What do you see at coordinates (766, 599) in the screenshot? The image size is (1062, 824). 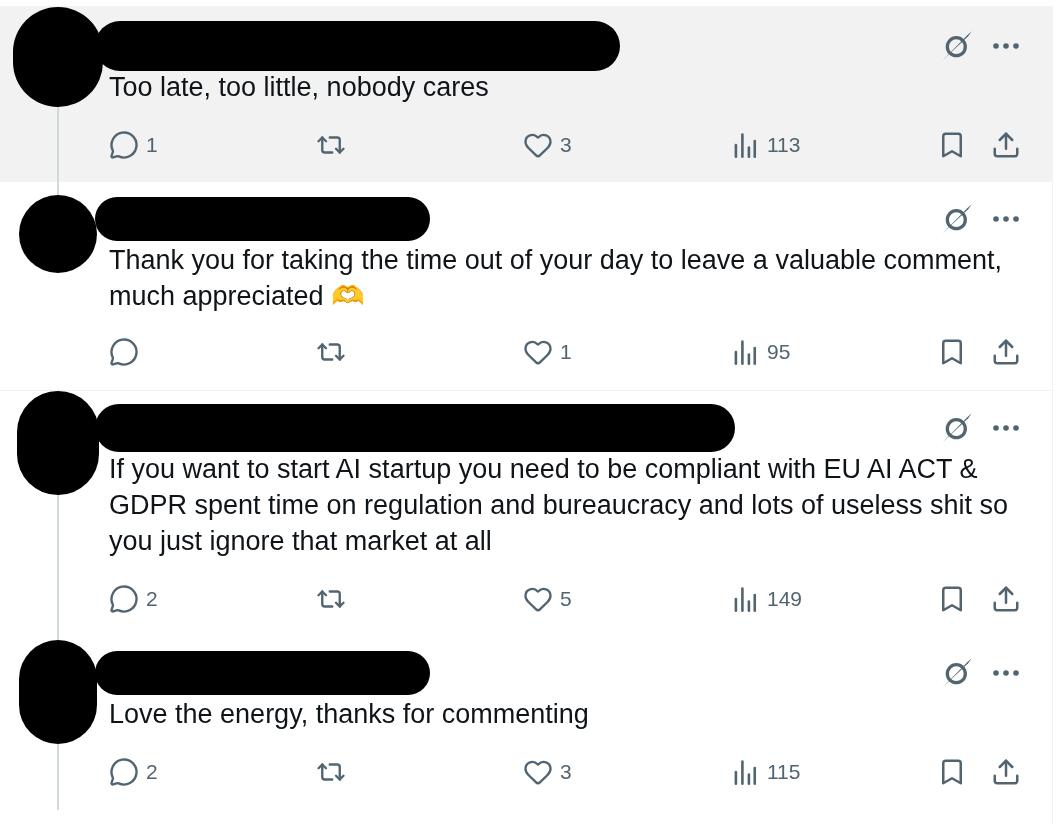 I see `views-button: 149` at bounding box center [766, 599].